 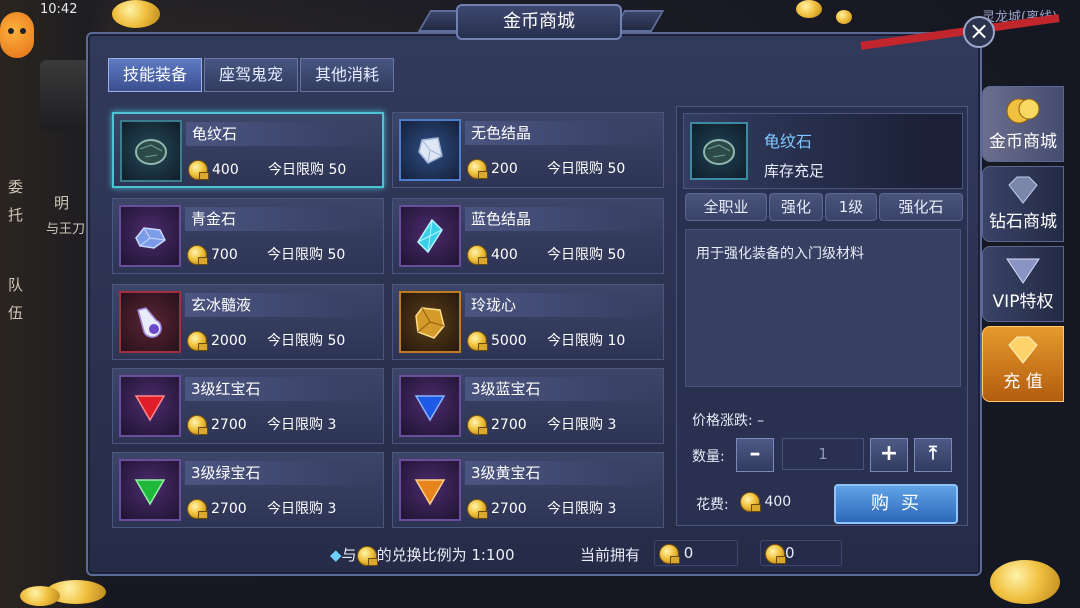 What do you see at coordinates (1023, 110) in the screenshot?
I see `gold-coins-icon` at bounding box center [1023, 110].